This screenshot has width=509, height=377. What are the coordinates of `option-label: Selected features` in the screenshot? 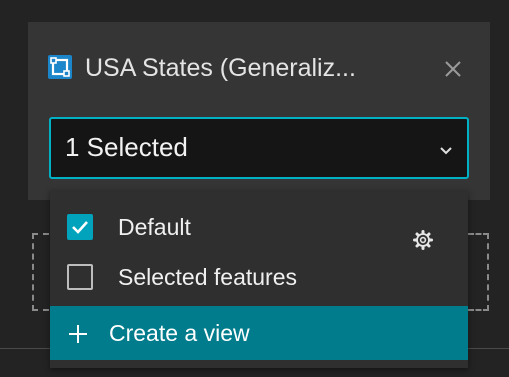 It's located at (208, 277).